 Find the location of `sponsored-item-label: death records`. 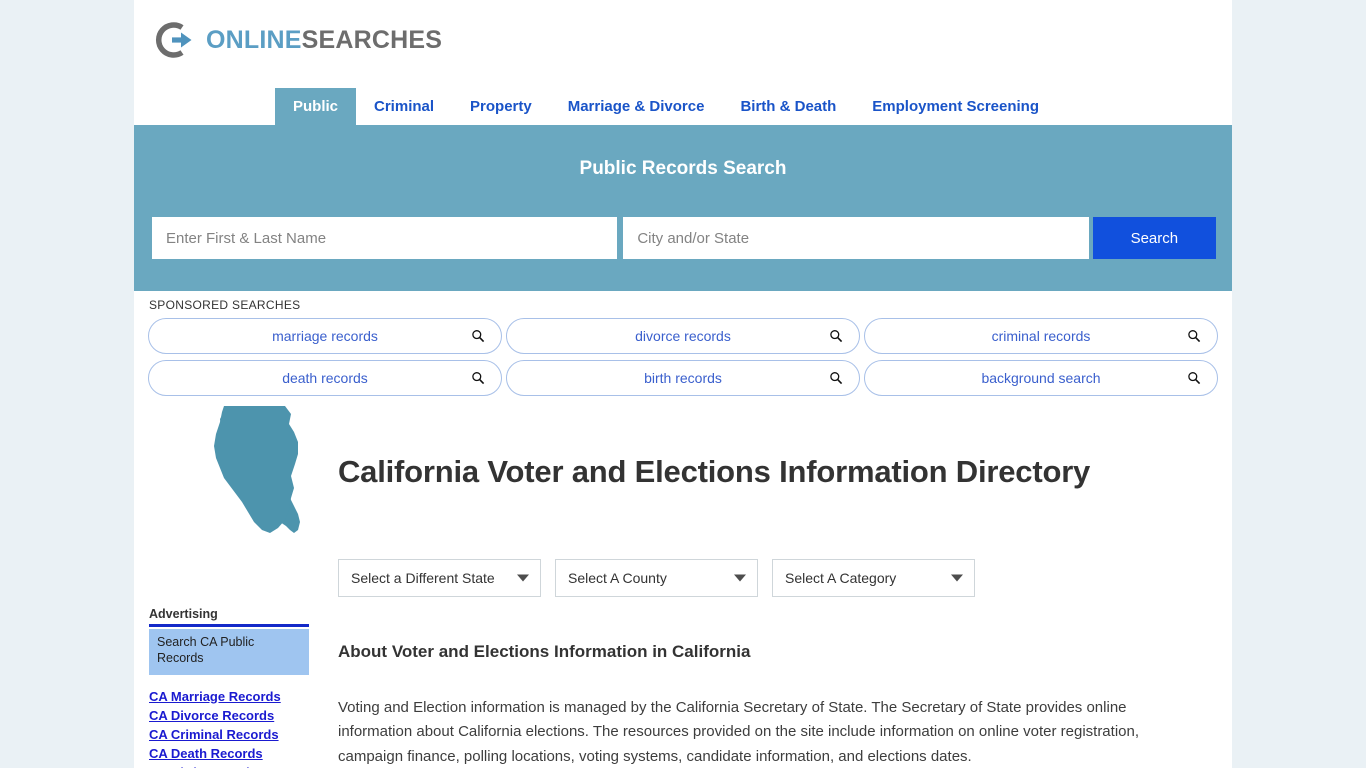

sponsored-item-label: death records is located at coordinates (325, 378).